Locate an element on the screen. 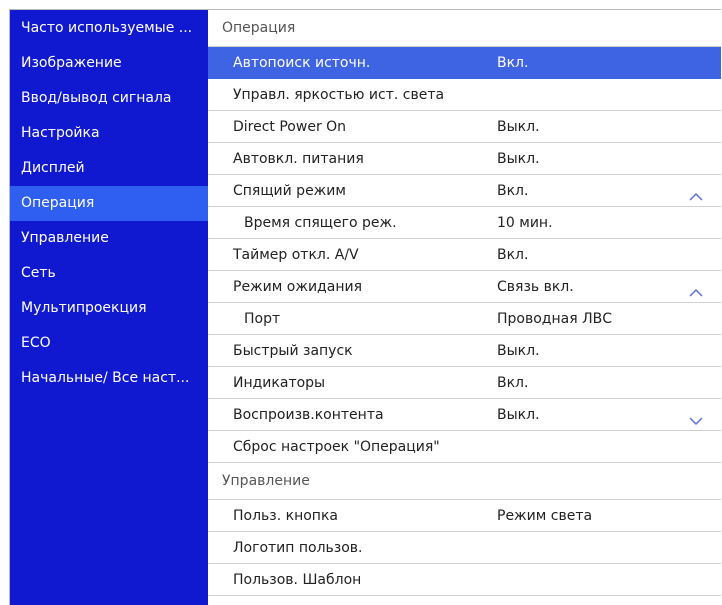 The height and width of the screenshot is (605, 722). sidebar-item: Операция is located at coordinates (109, 203).